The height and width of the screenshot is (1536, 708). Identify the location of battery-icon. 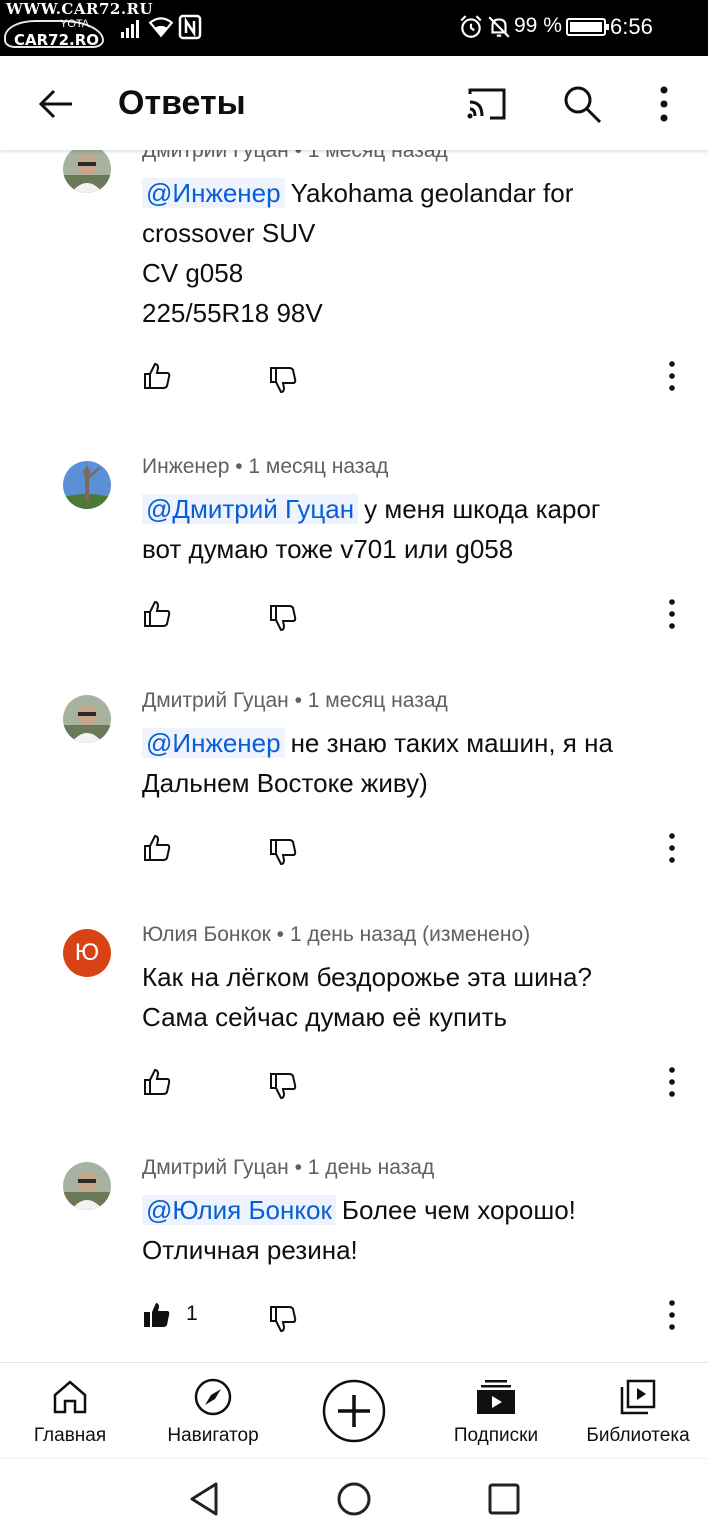
(587, 27).